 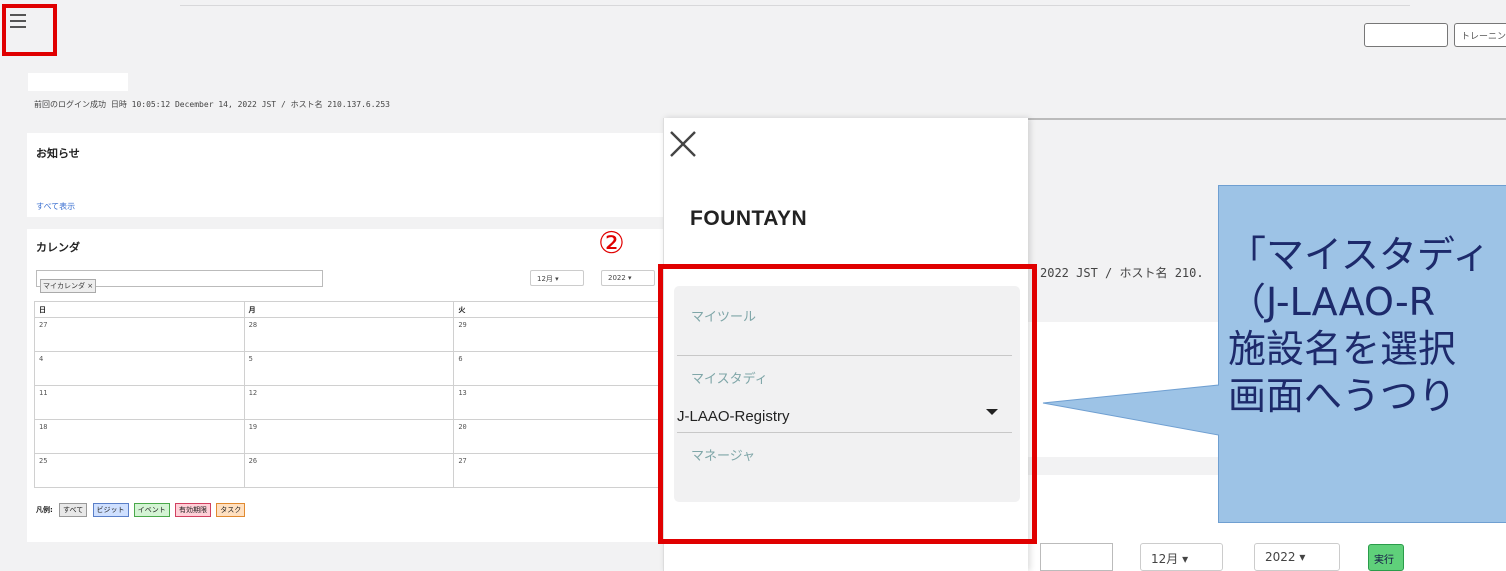 What do you see at coordinates (139, 402) in the screenshot?
I see `calendar-day: 11` at bounding box center [139, 402].